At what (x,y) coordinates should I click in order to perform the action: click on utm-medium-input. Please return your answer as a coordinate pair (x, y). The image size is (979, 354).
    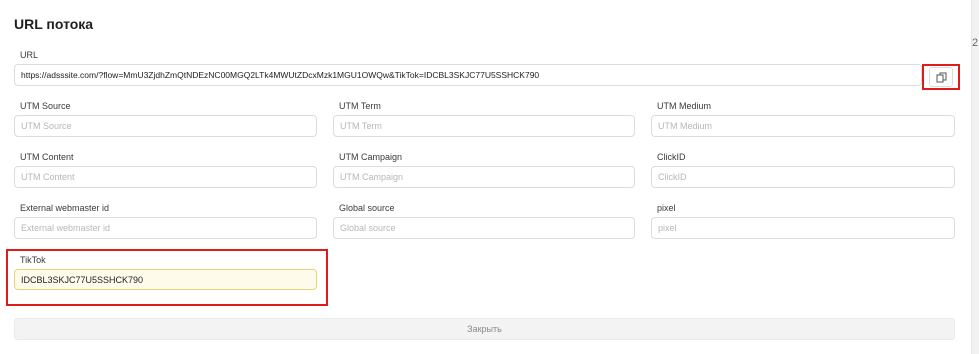
    Looking at the image, I should click on (803, 126).